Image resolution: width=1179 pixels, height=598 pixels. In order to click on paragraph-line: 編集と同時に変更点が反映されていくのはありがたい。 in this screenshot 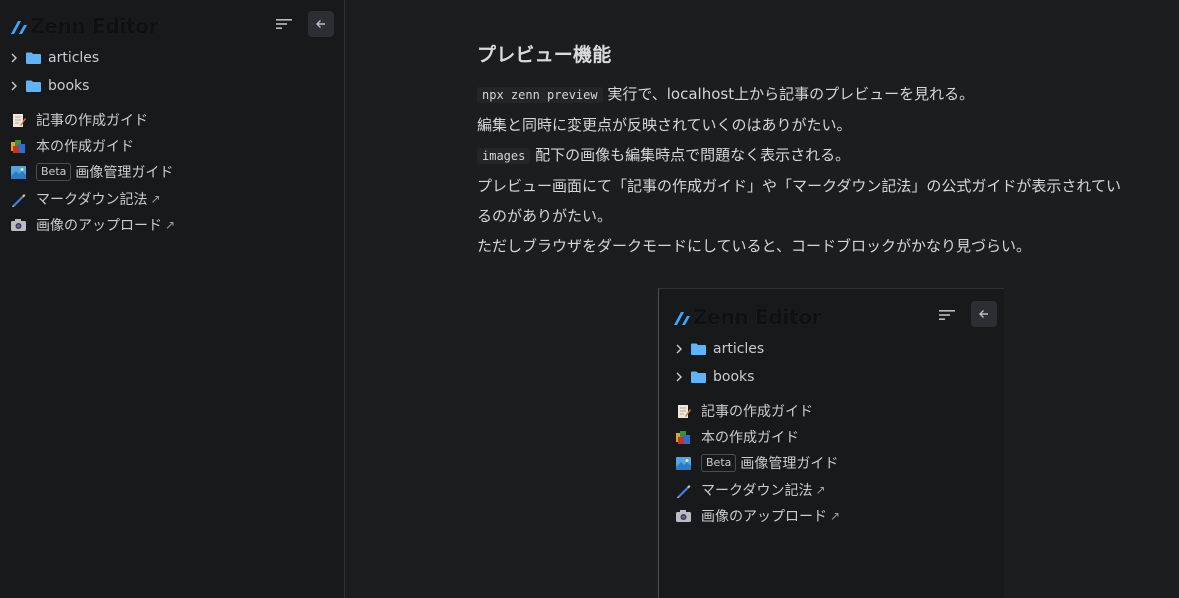, I will do `click(664, 125)`.